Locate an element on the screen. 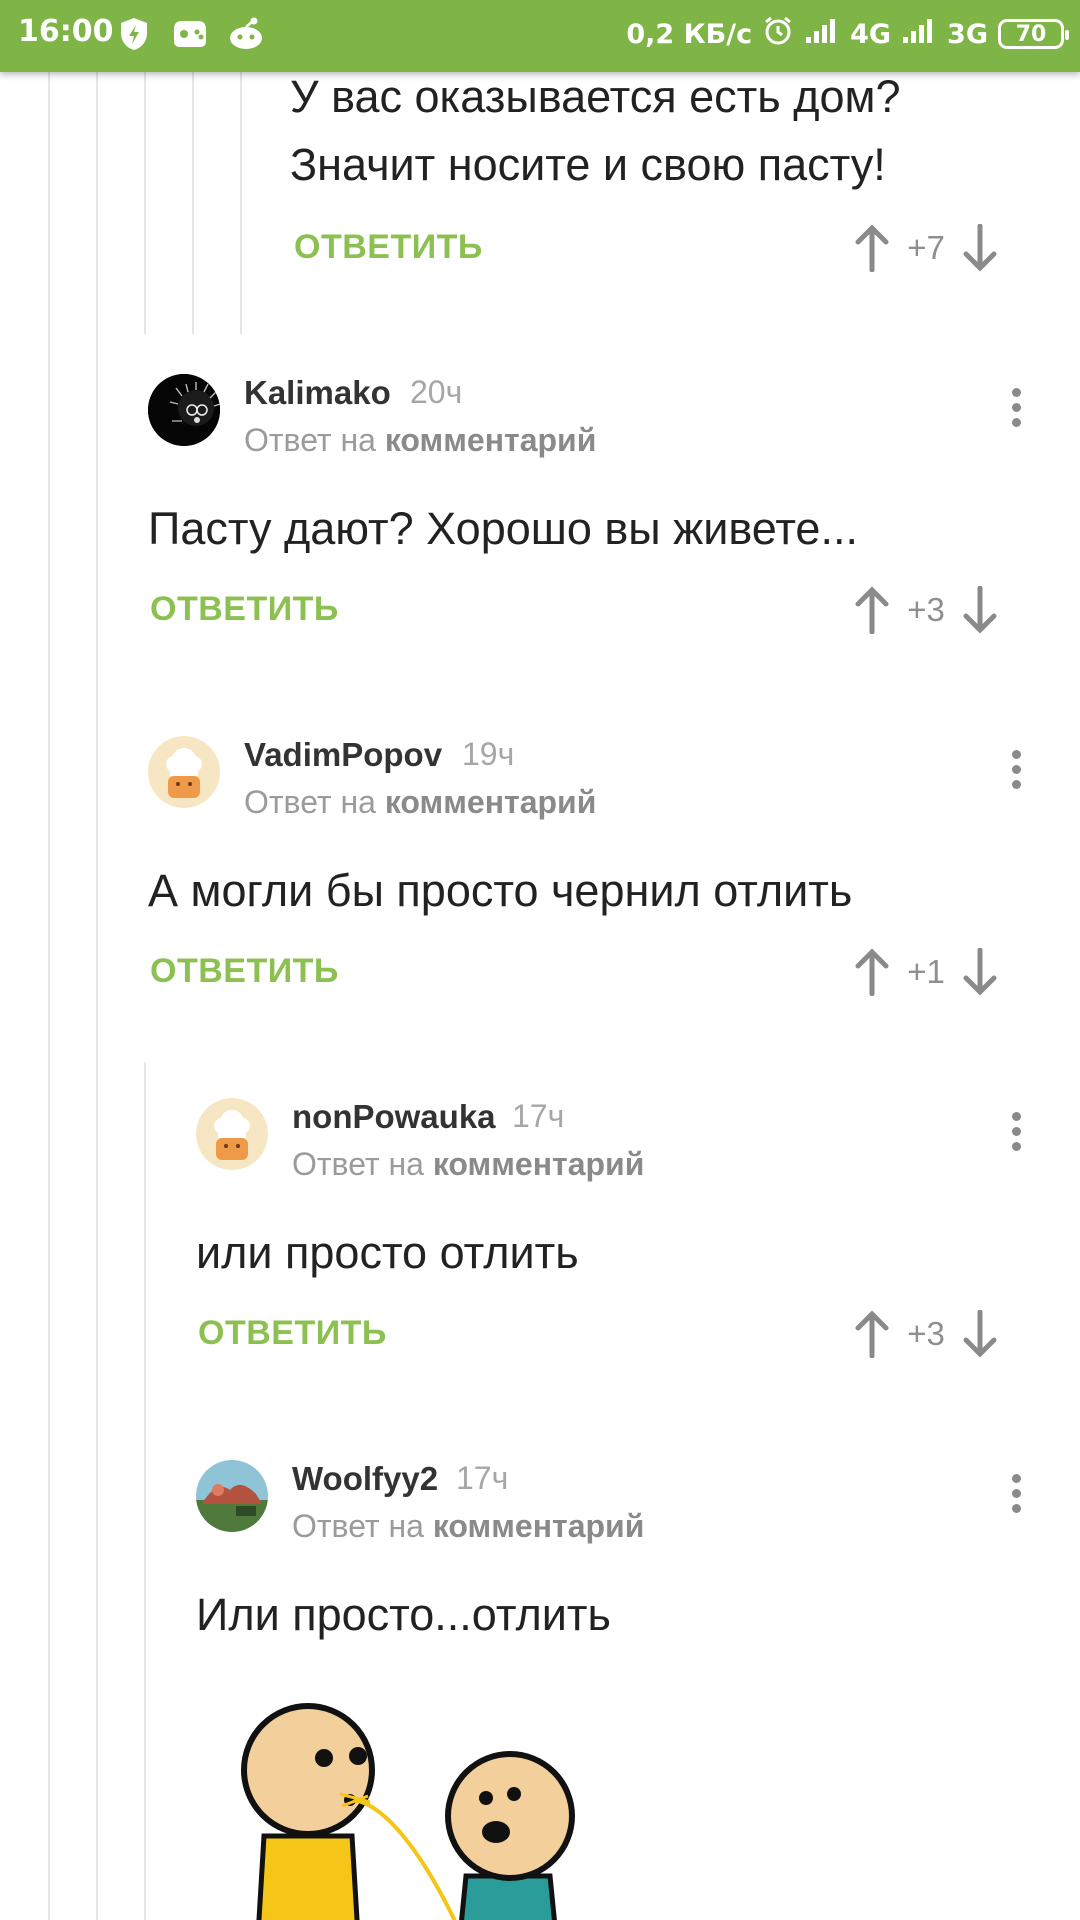 The image size is (1080, 1920). comment-time: 19ч is located at coordinates (488, 754).